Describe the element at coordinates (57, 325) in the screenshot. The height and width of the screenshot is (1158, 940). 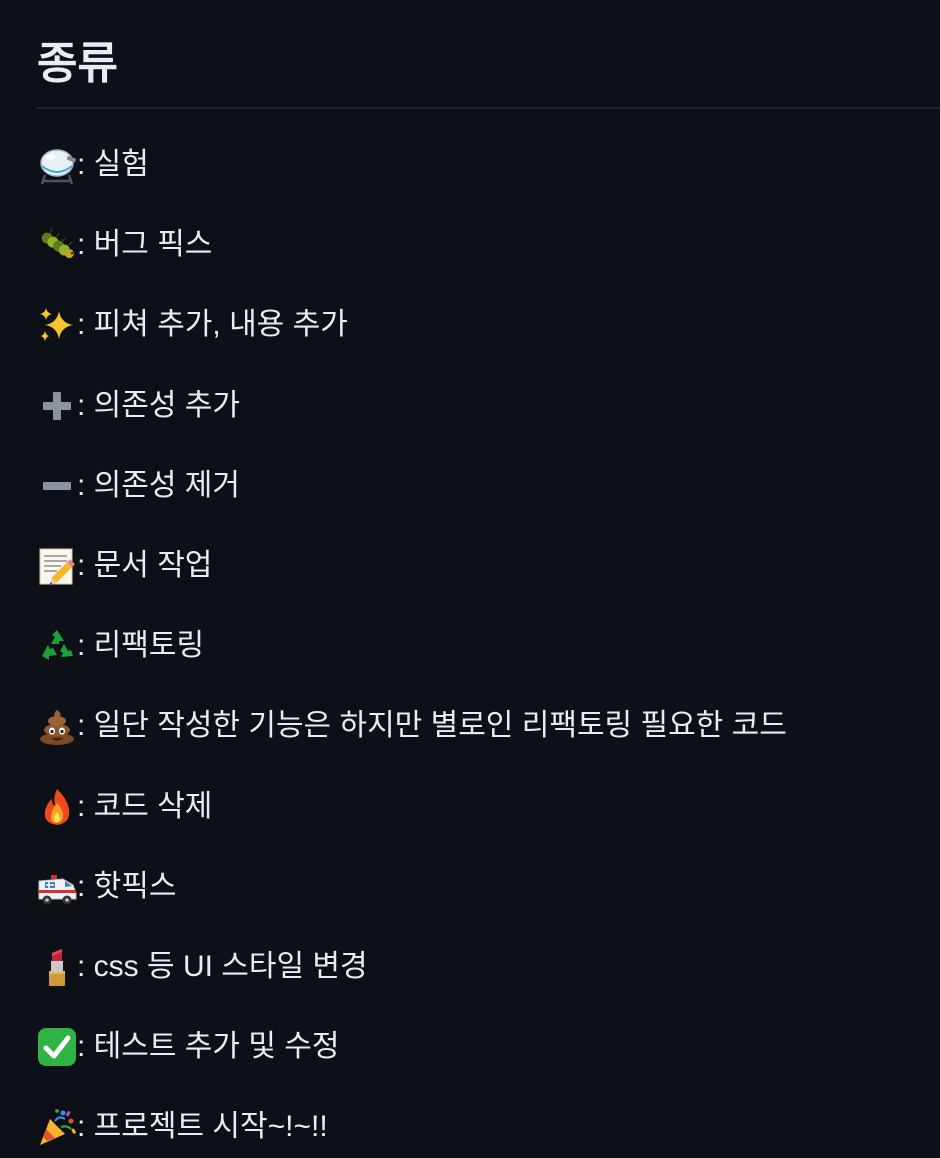
I see `sparkles-icon` at that location.